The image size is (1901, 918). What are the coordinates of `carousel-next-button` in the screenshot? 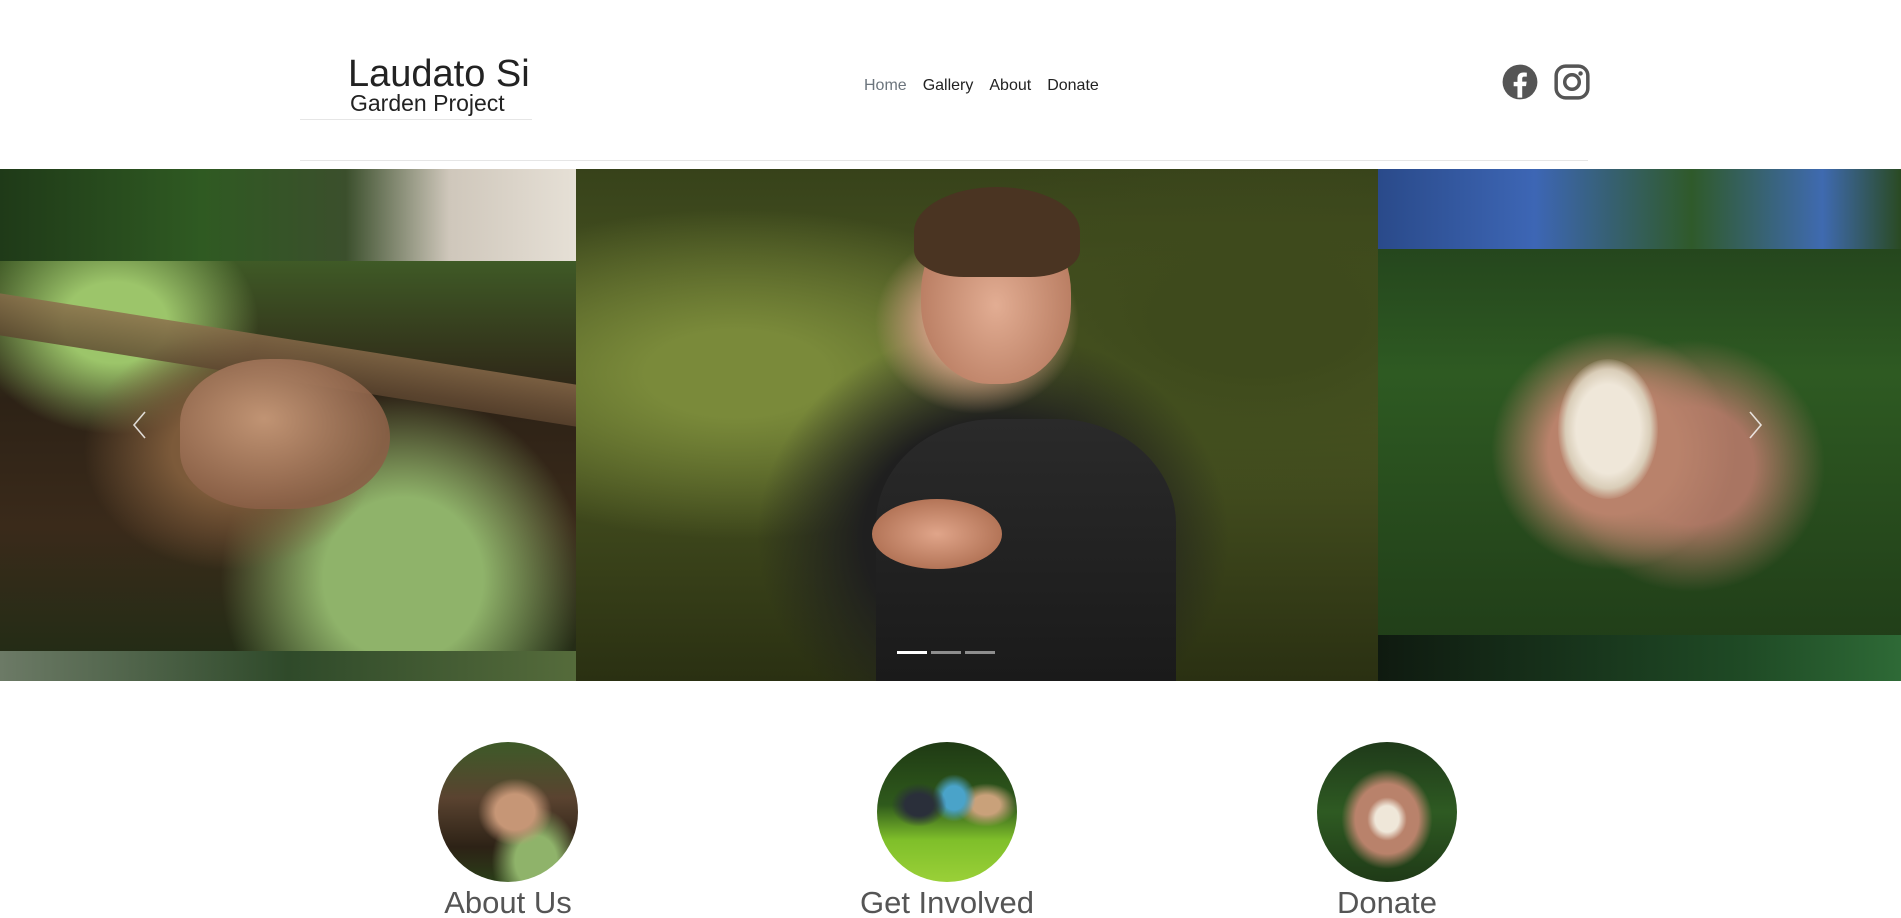 It's located at (1755, 425).